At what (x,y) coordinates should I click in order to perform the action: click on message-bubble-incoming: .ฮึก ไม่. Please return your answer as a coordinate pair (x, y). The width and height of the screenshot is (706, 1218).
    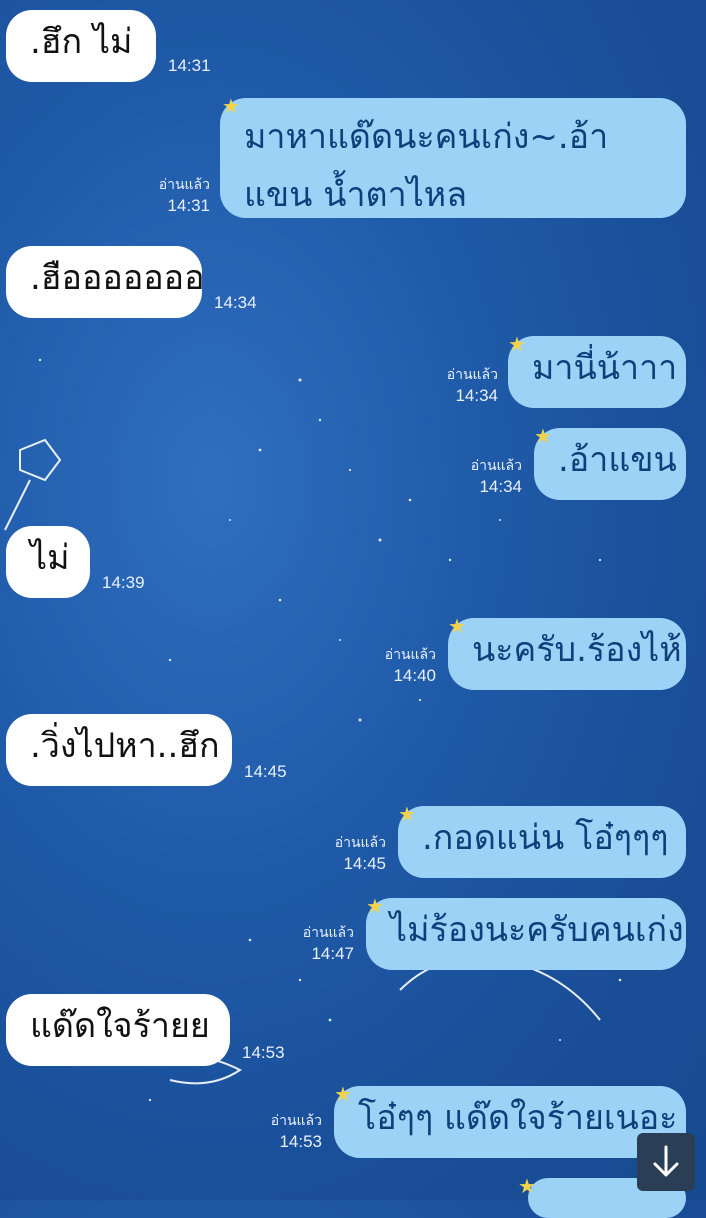
    Looking at the image, I should click on (81, 46).